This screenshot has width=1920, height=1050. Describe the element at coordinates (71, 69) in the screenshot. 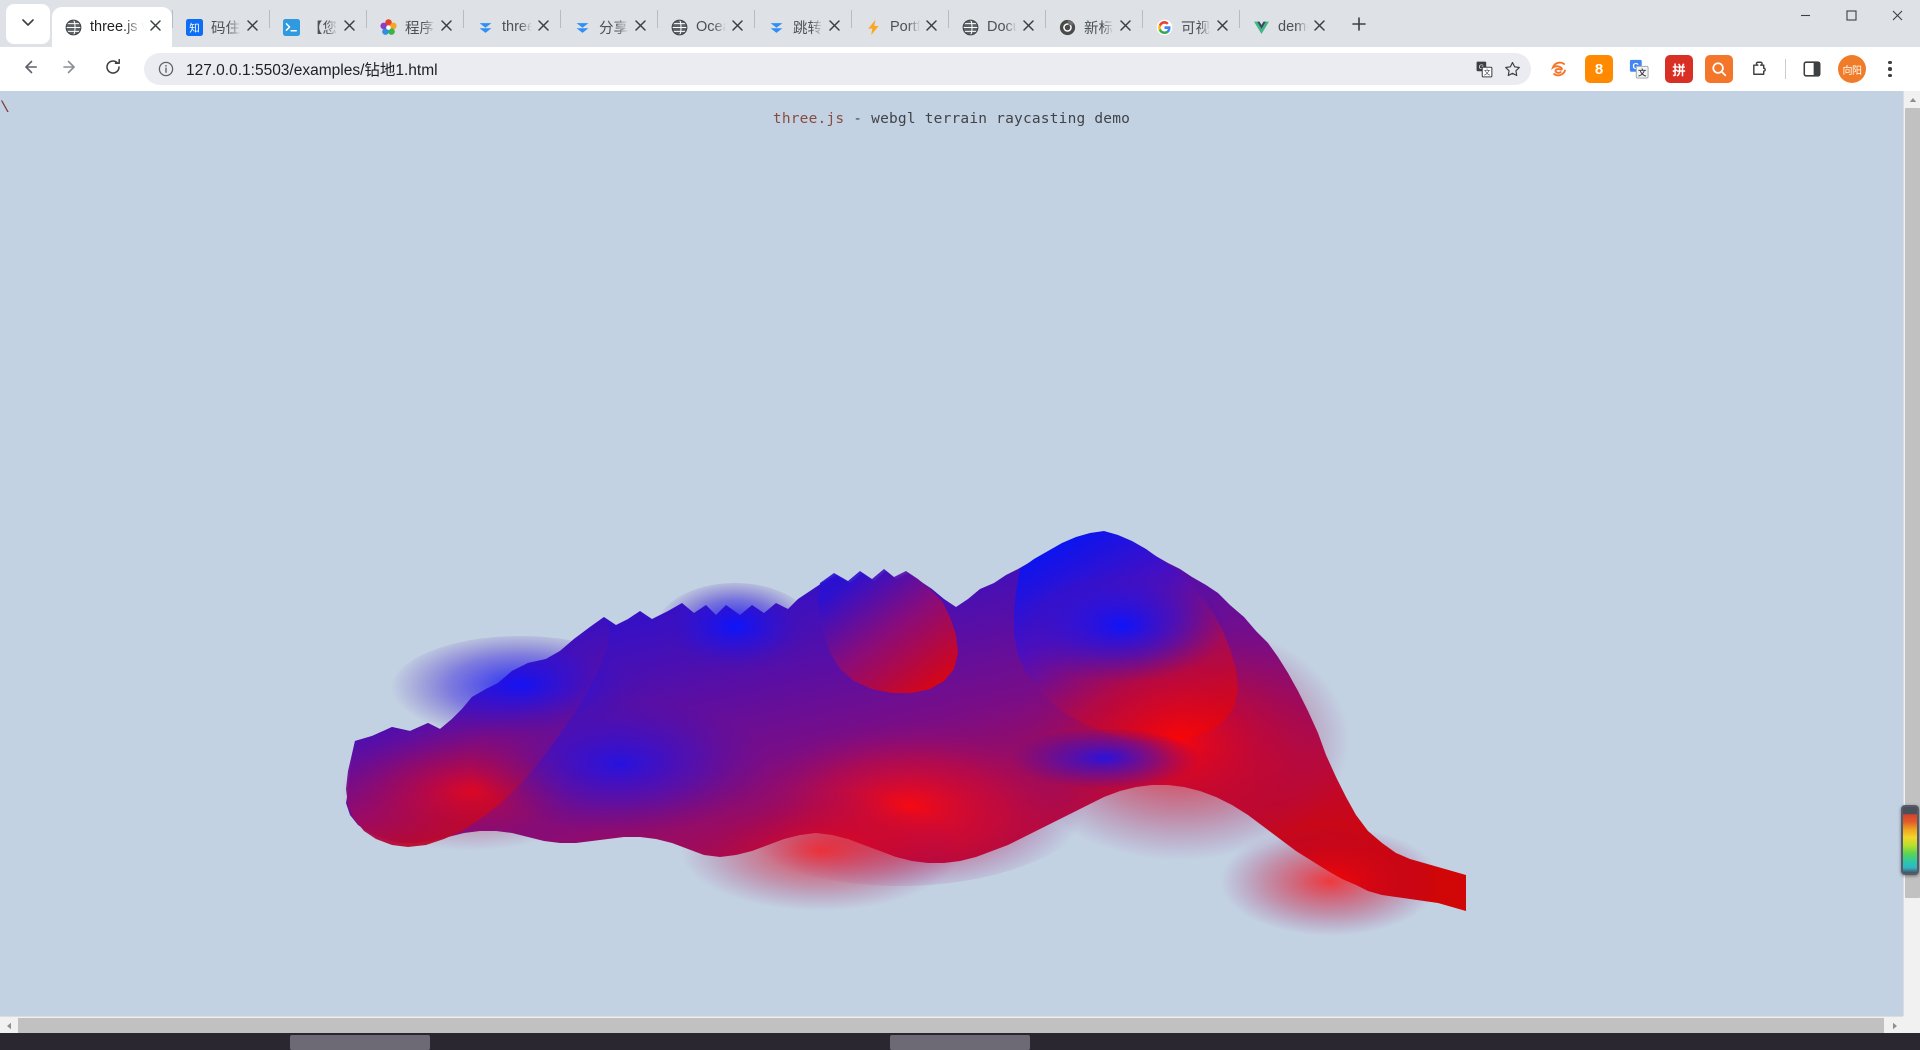

I see `forward-button` at that location.